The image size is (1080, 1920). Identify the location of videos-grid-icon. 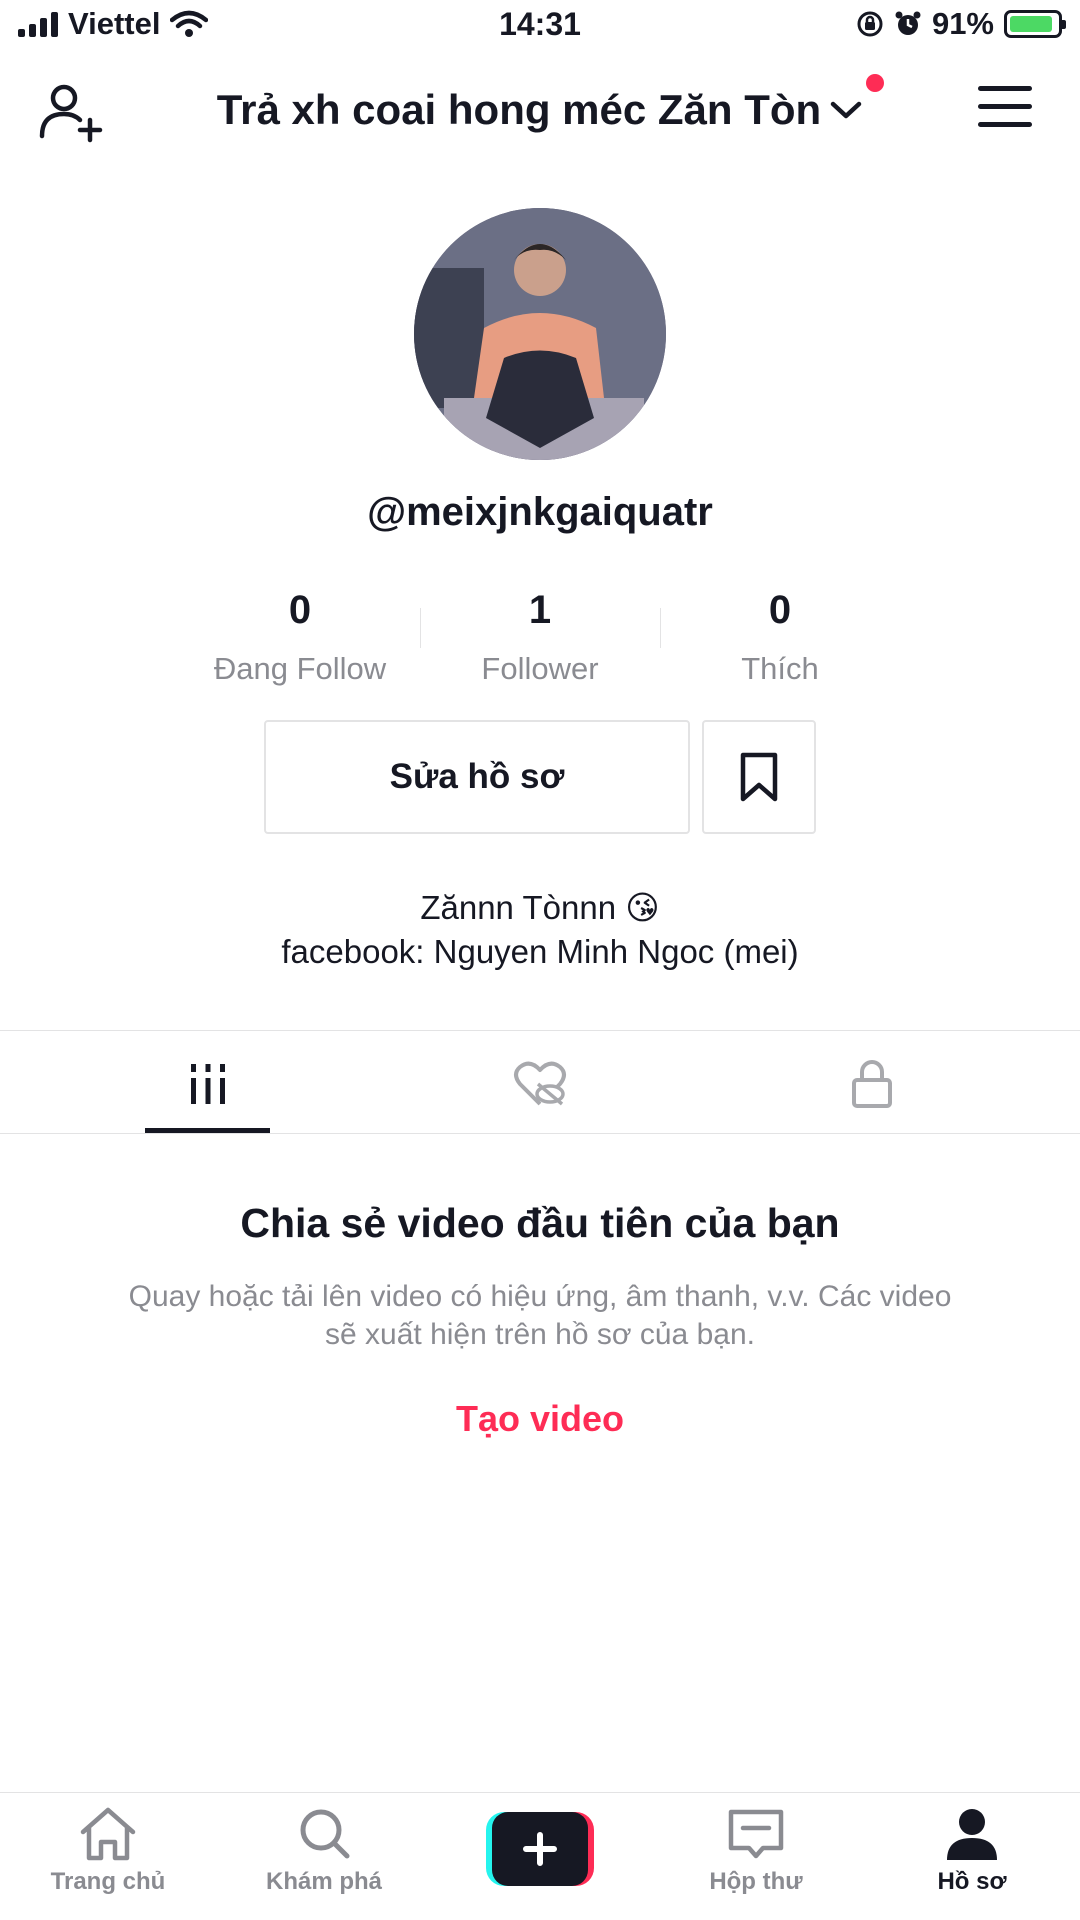
(208, 1084).